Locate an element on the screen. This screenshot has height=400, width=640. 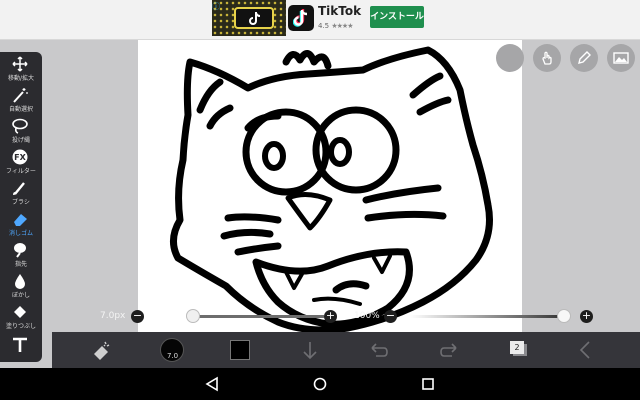
text-icon is located at coordinates (20, 344).